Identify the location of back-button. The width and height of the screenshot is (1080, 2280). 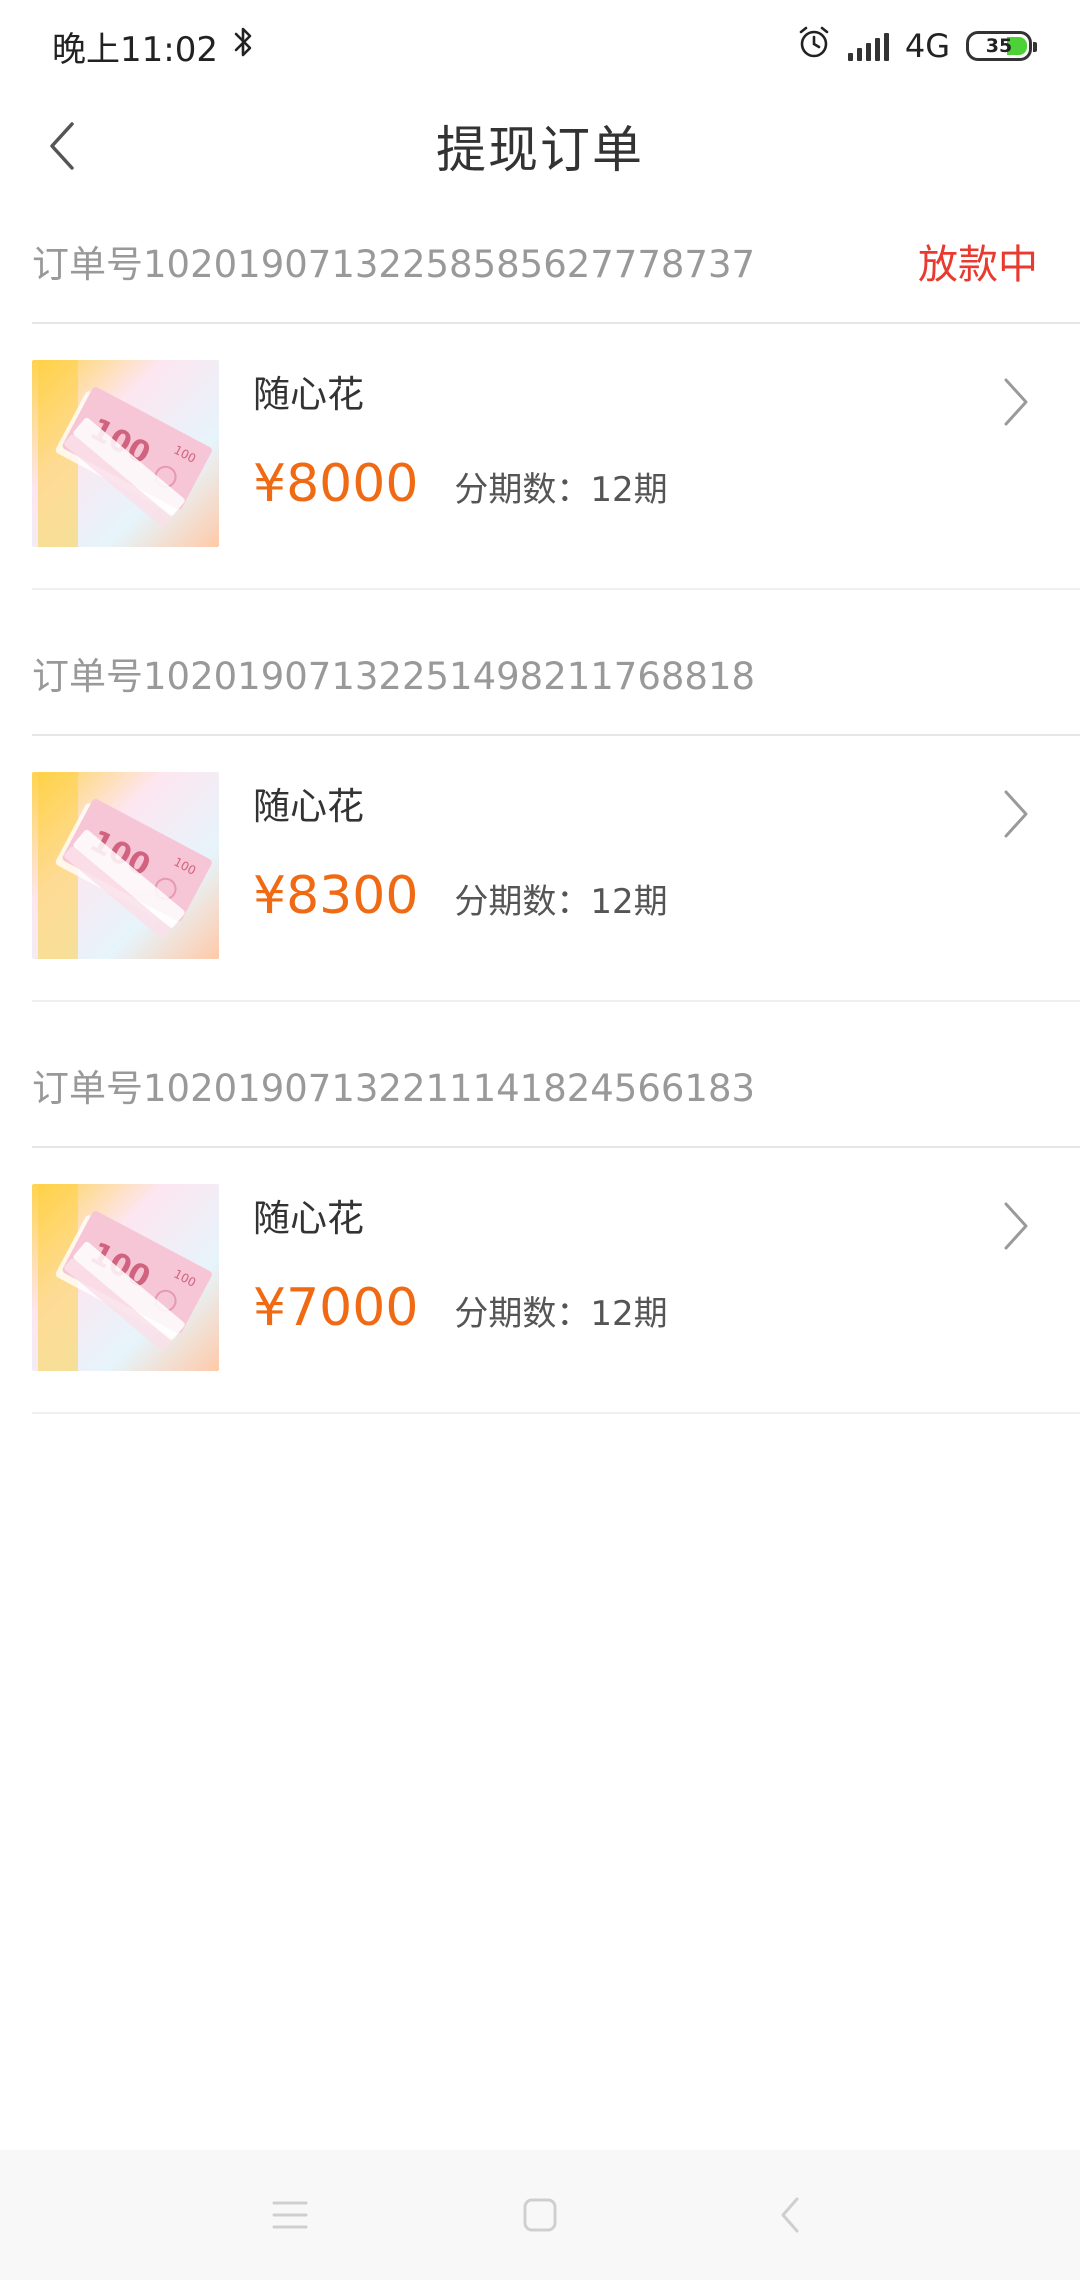
(62, 146).